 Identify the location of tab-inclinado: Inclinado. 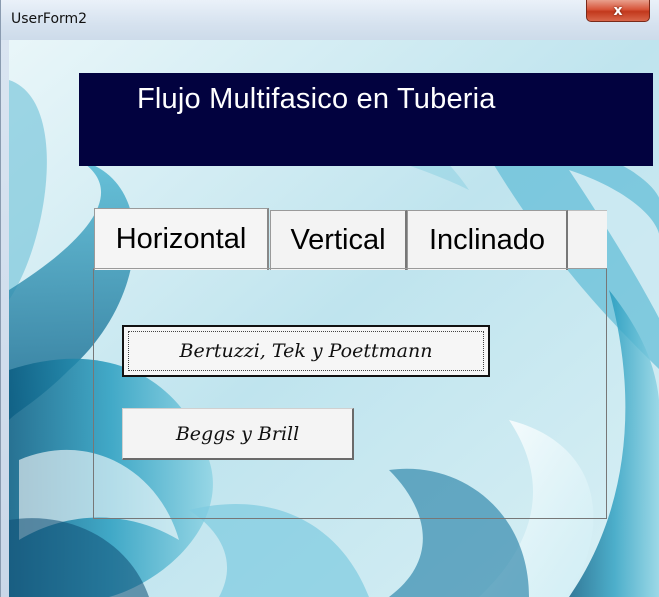
(487, 240).